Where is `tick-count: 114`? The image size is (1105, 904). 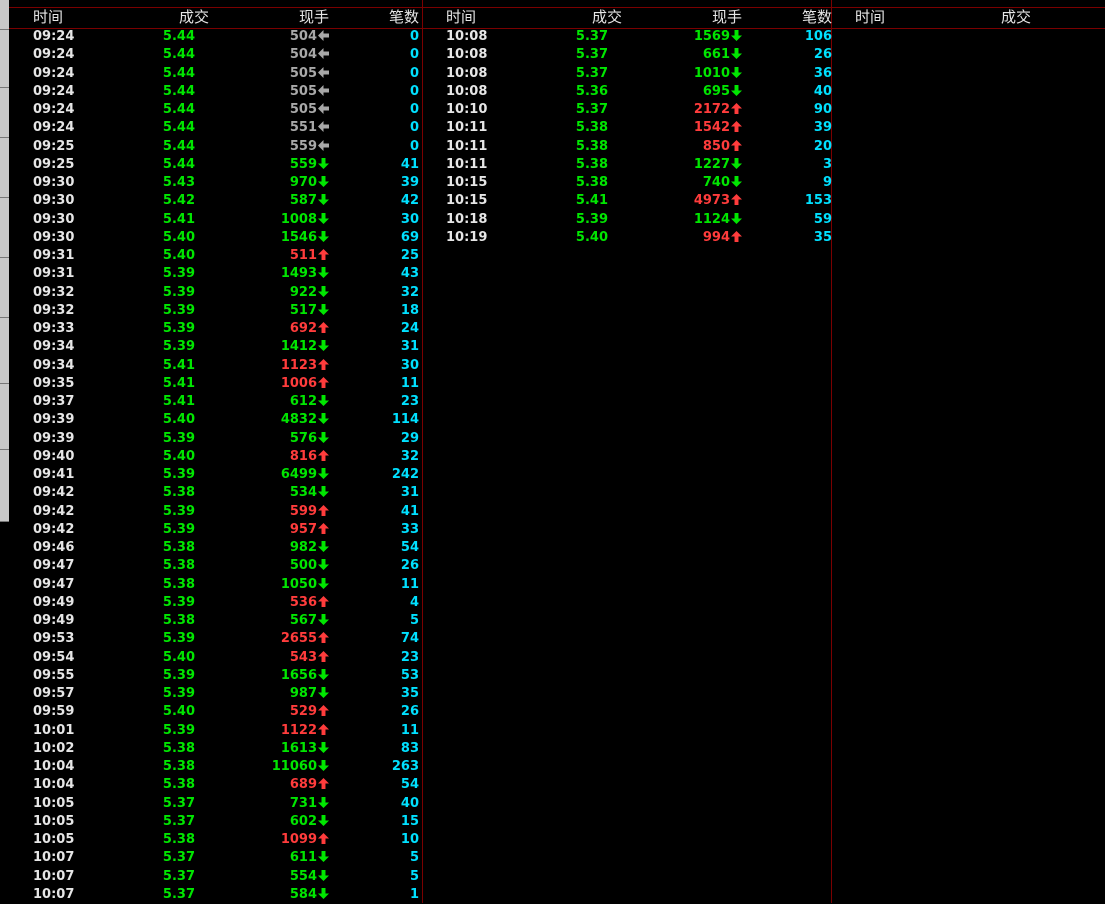 tick-count: 114 is located at coordinates (405, 419).